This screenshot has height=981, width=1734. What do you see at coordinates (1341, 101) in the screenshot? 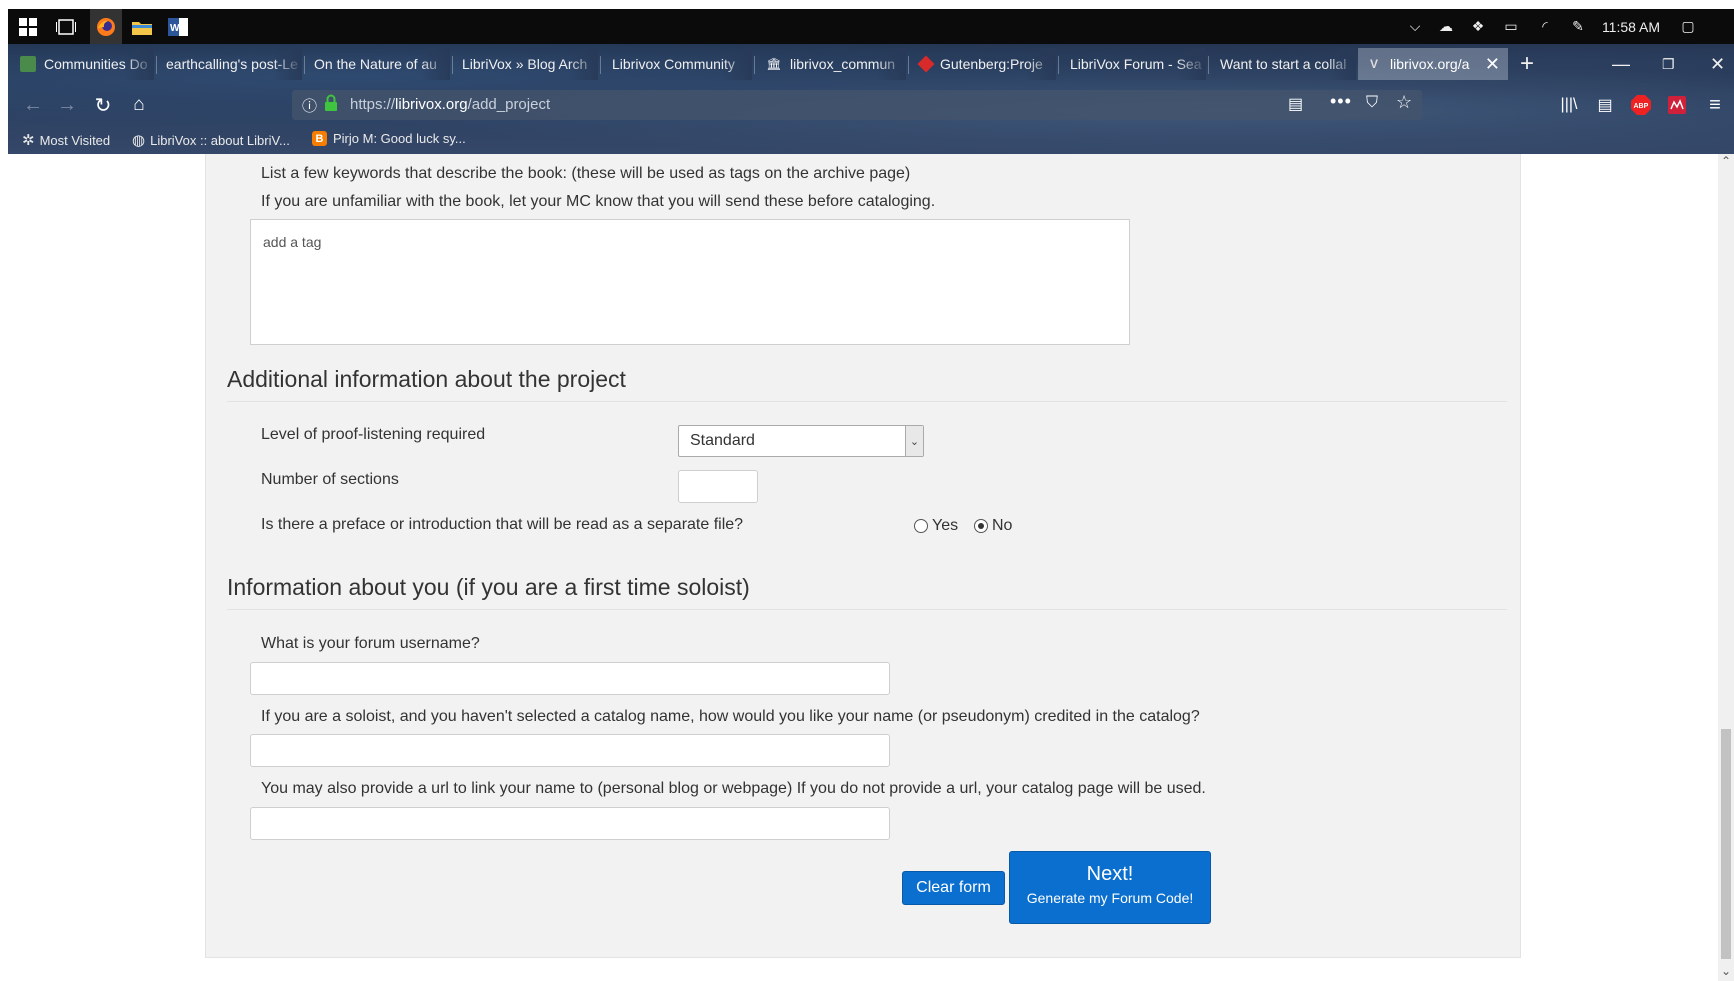
I see `page-actions-icon: •••` at bounding box center [1341, 101].